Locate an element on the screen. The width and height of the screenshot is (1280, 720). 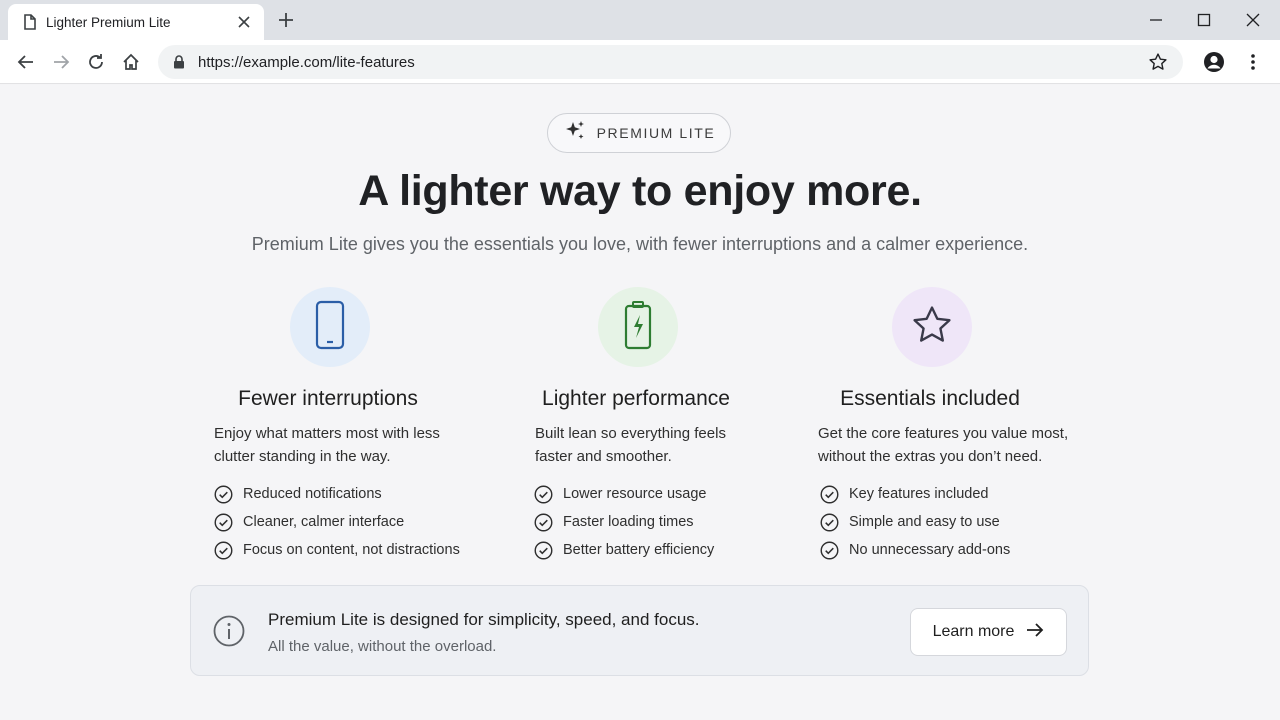
battery-charging-icon is located at coordinates (638, 327).